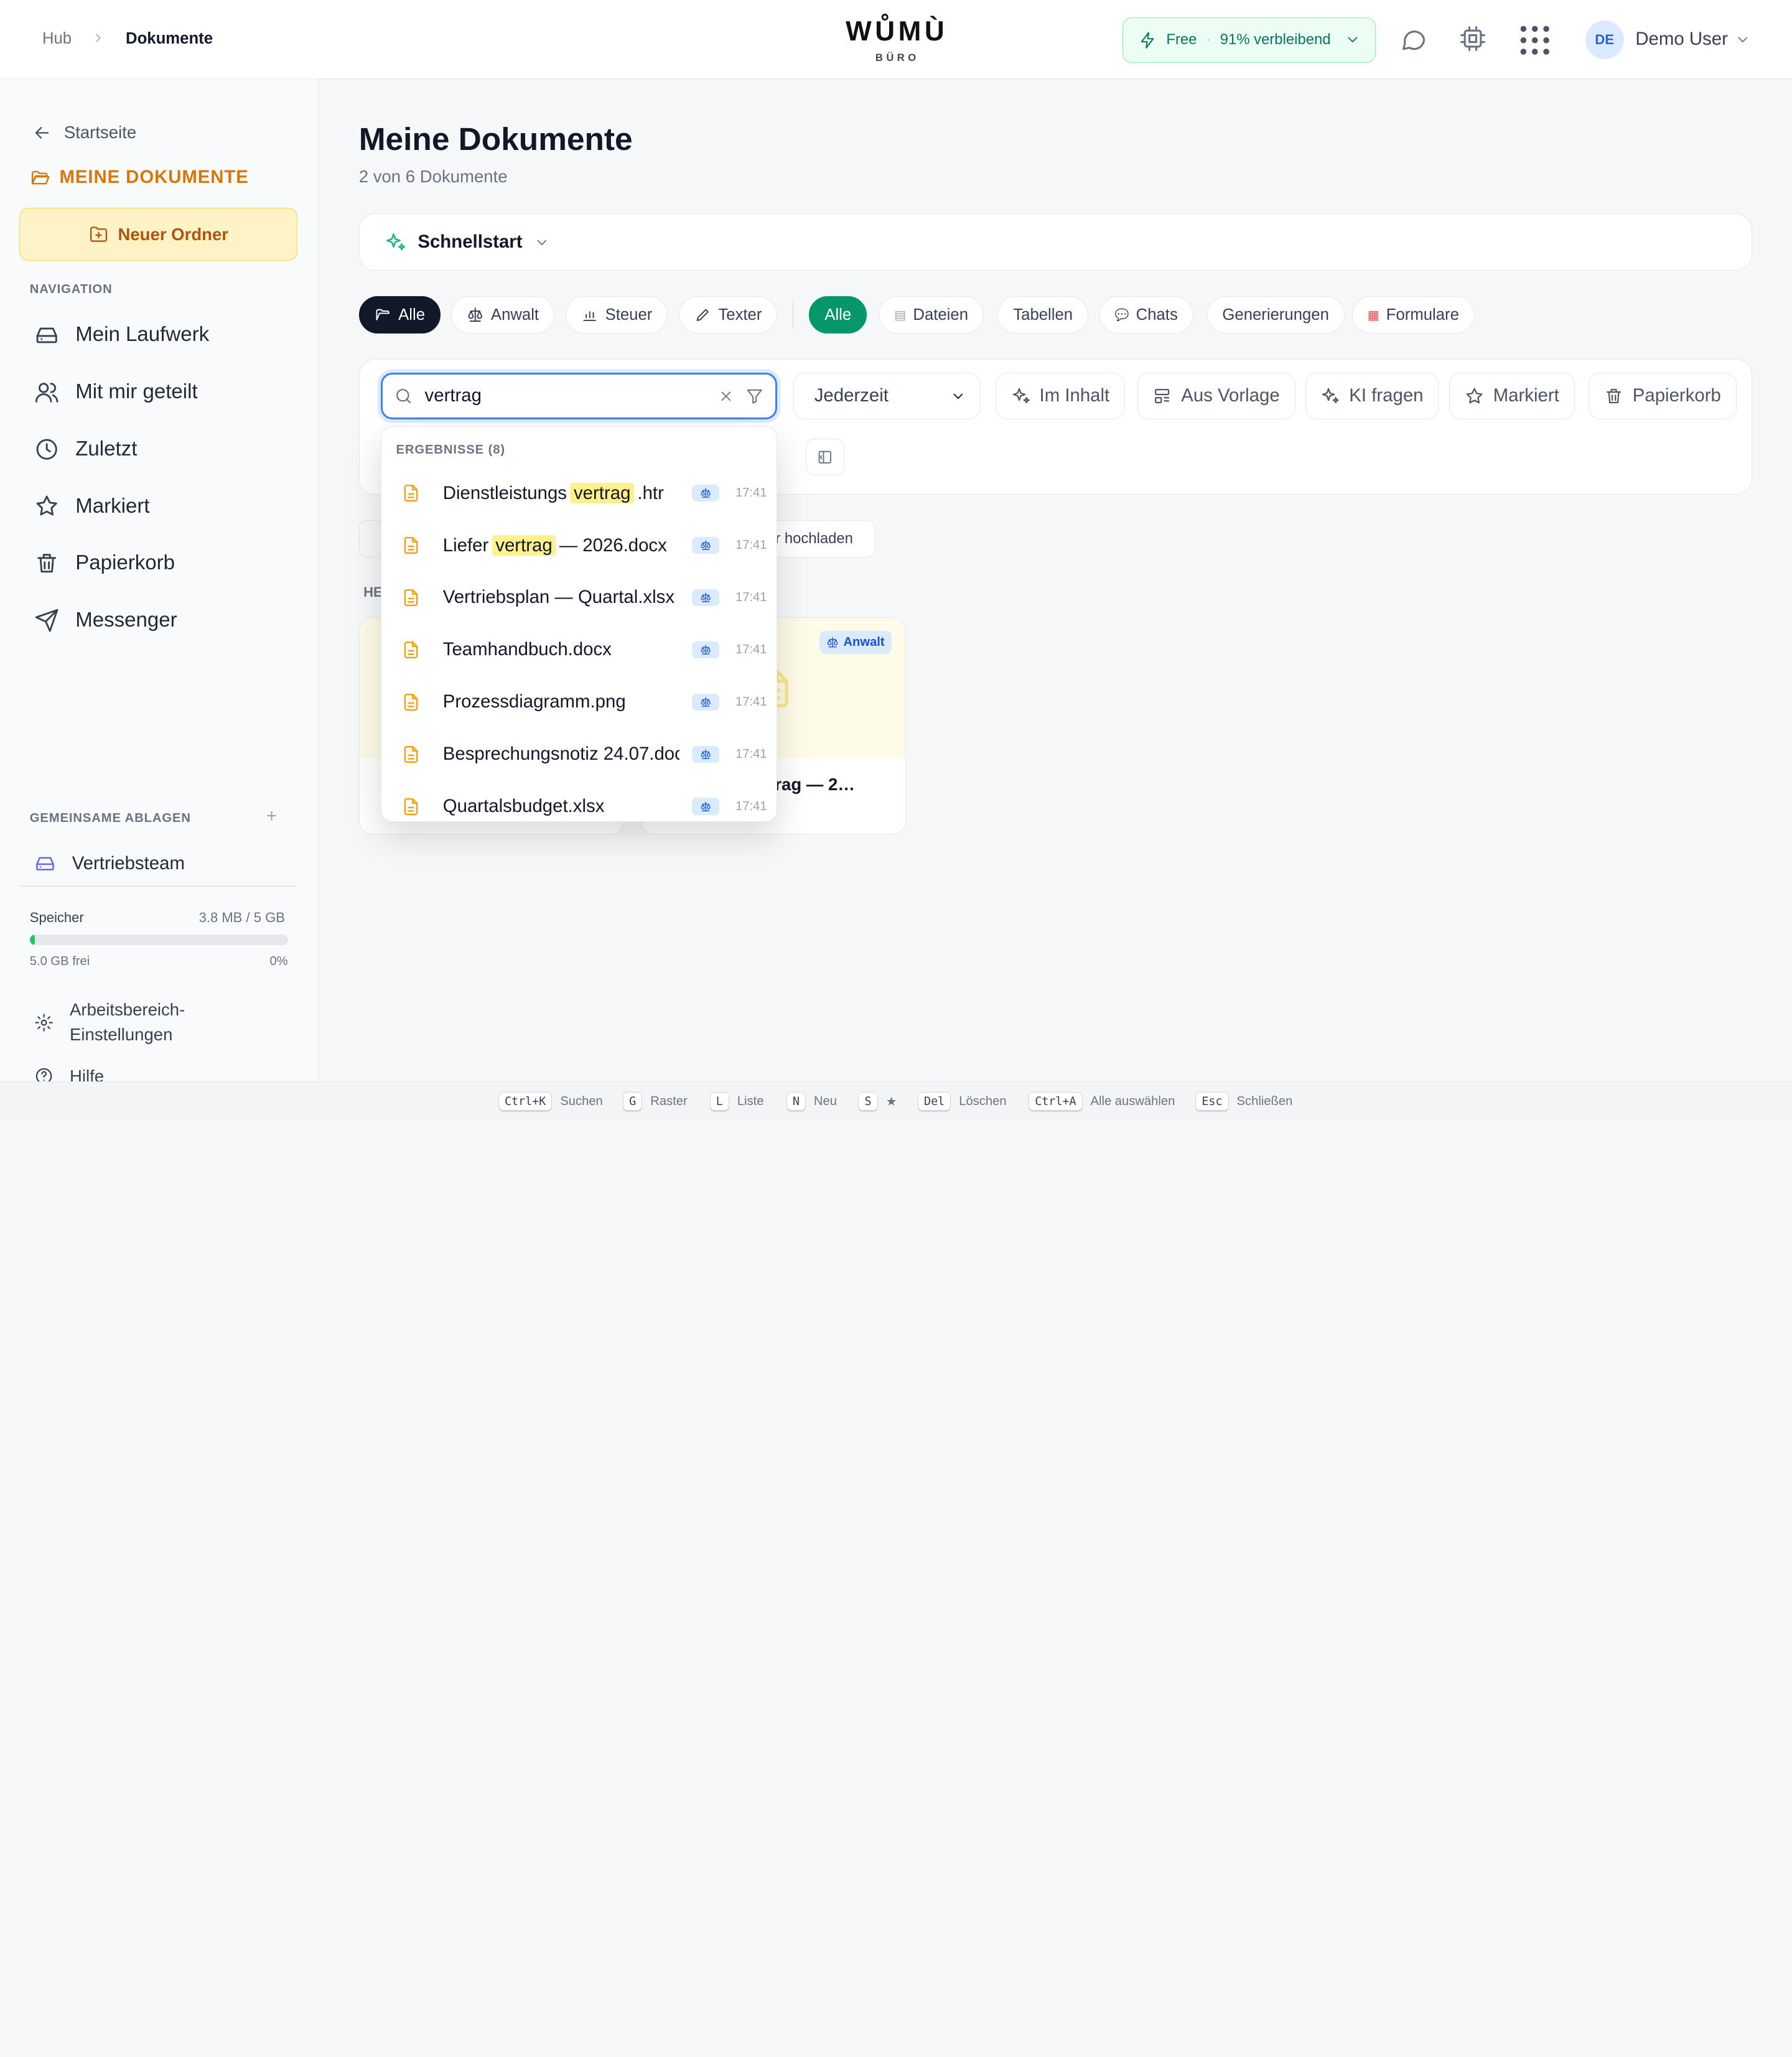 The height and width of the screenshot is (2057, 1792). I want to click on search-result-item: Liefer vertrag — 2026.docx 17:41, so click(579, 545).